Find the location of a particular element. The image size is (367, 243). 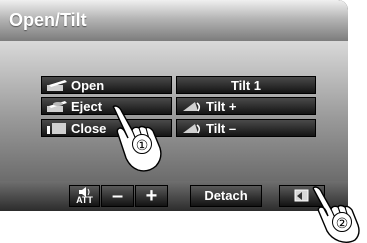

tilt-minus-label: Tilt – is located at coordinates (221, 128).